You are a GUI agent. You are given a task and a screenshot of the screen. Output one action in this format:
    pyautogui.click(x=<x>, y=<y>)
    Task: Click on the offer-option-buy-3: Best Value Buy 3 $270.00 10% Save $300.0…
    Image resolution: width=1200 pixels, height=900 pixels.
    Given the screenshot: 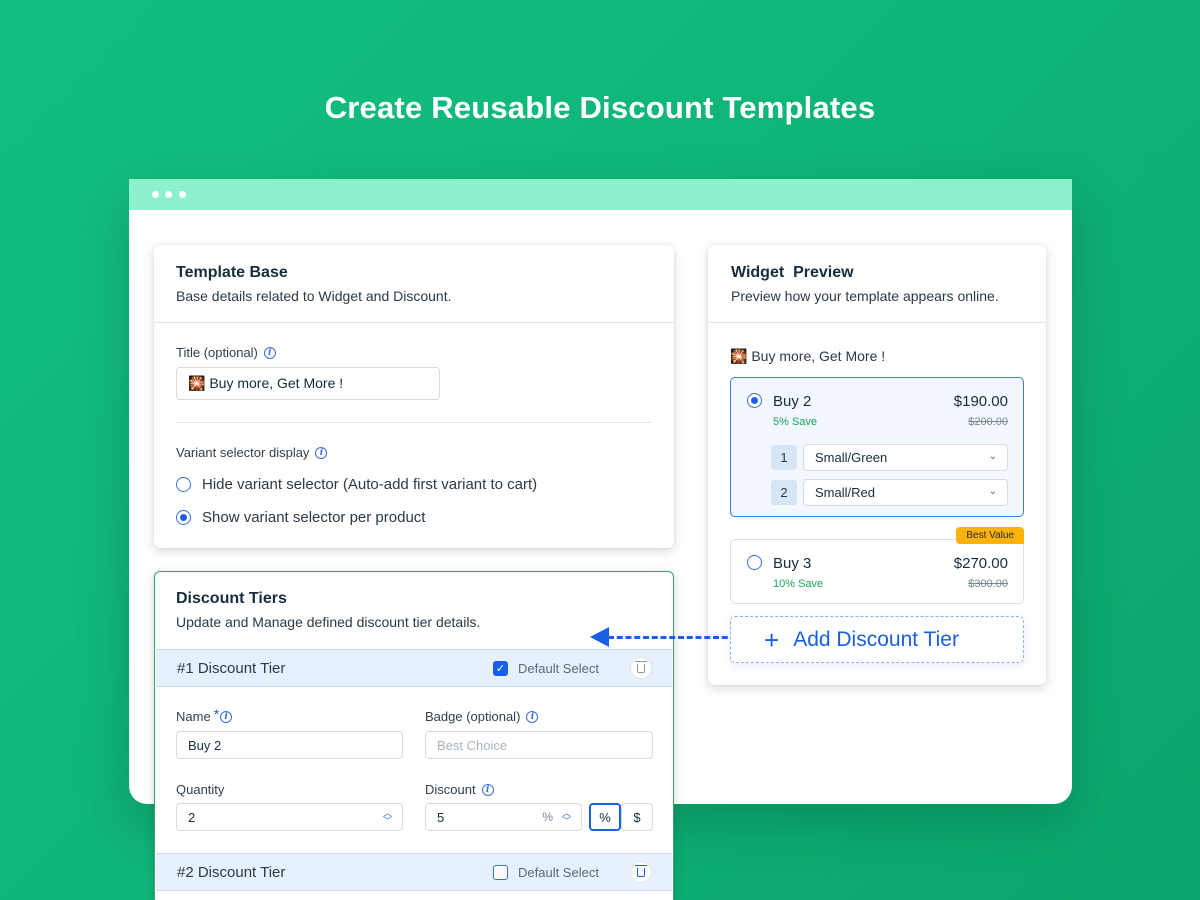 What is the action you would take?
    pyautogui.click(x=877, y=565)
    